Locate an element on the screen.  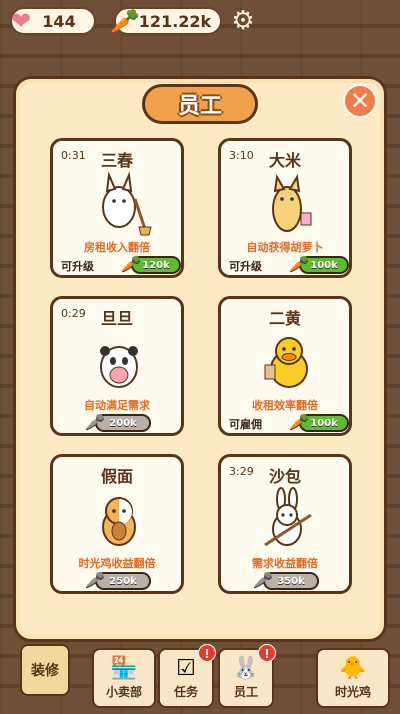
bottom-nav: 装修 🏪 小卖部 ☑ 任务 ! 🐰 员工 ! 🐥 时光鸡 is located at coordinates (200, 679).